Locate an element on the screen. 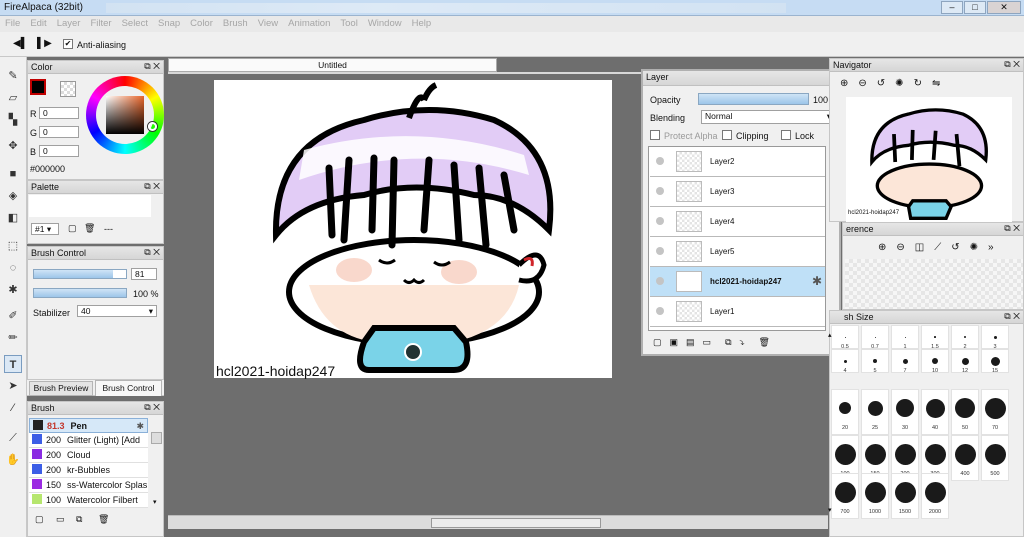 The image size is (1024, 537). text-tool-icon: T is located at coordinates (13, 364).